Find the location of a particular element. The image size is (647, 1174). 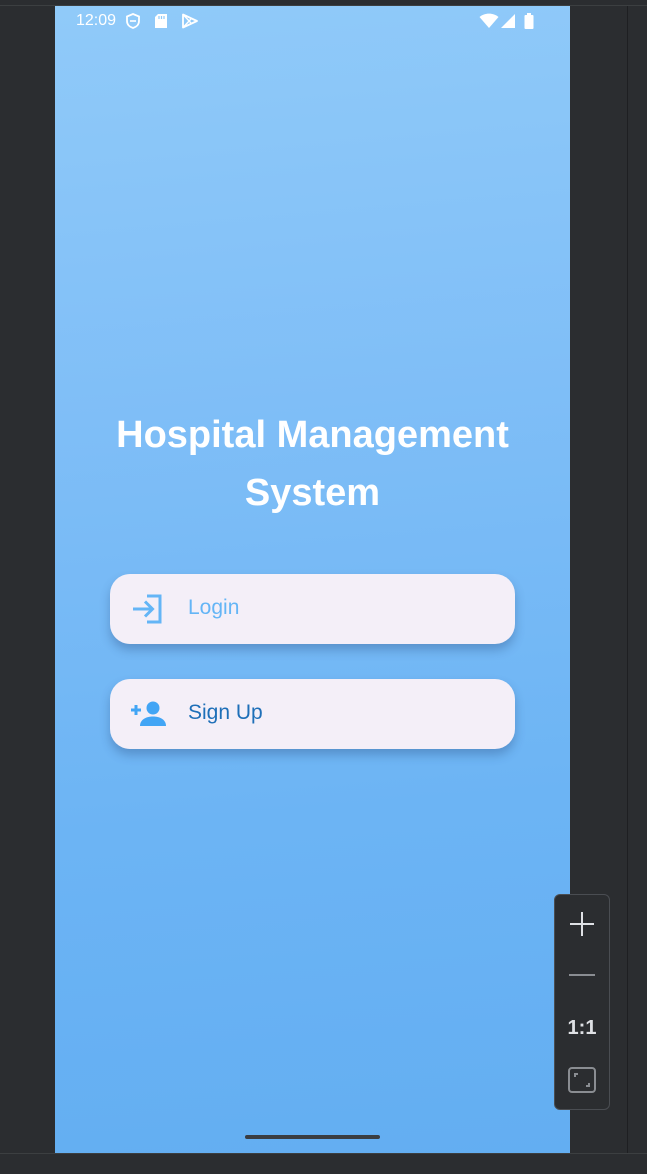

zoom-out-icon is located at coordinates (582, 975).